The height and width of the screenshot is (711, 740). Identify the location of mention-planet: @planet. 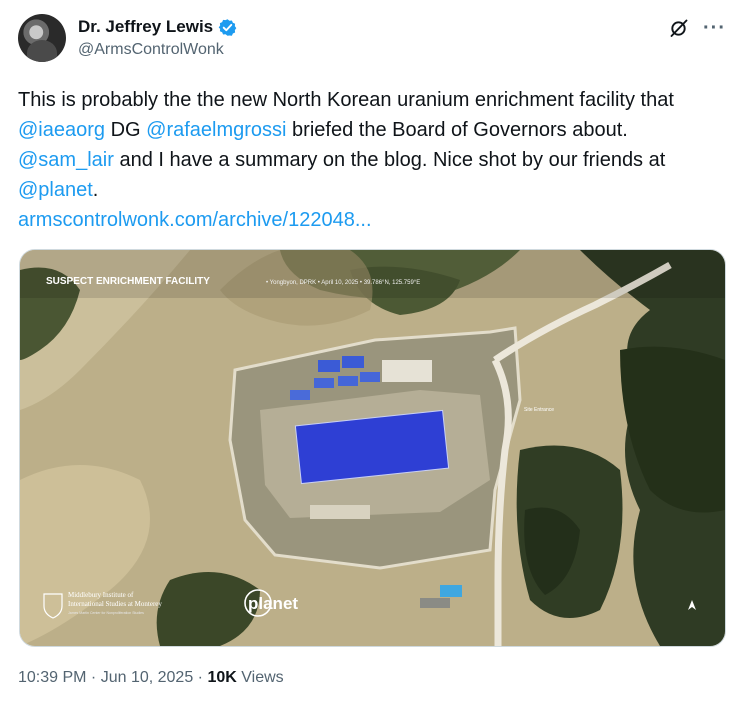
(55, 190).